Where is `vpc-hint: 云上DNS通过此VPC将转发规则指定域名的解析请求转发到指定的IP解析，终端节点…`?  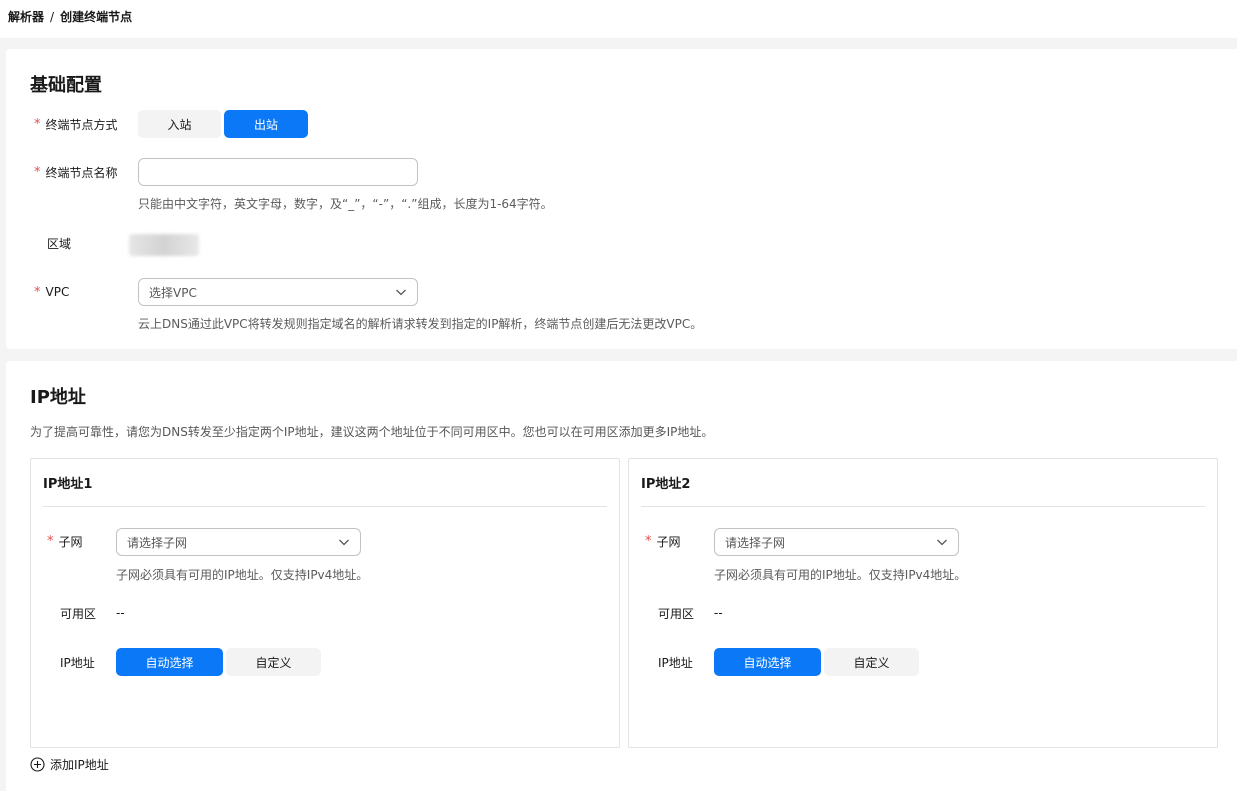
vpc-hint: 云上DNS通过此VPC将转发规则指定域名的解析请求转发到指定的IP解析，终端节点… is located at coordinates (420, 324).